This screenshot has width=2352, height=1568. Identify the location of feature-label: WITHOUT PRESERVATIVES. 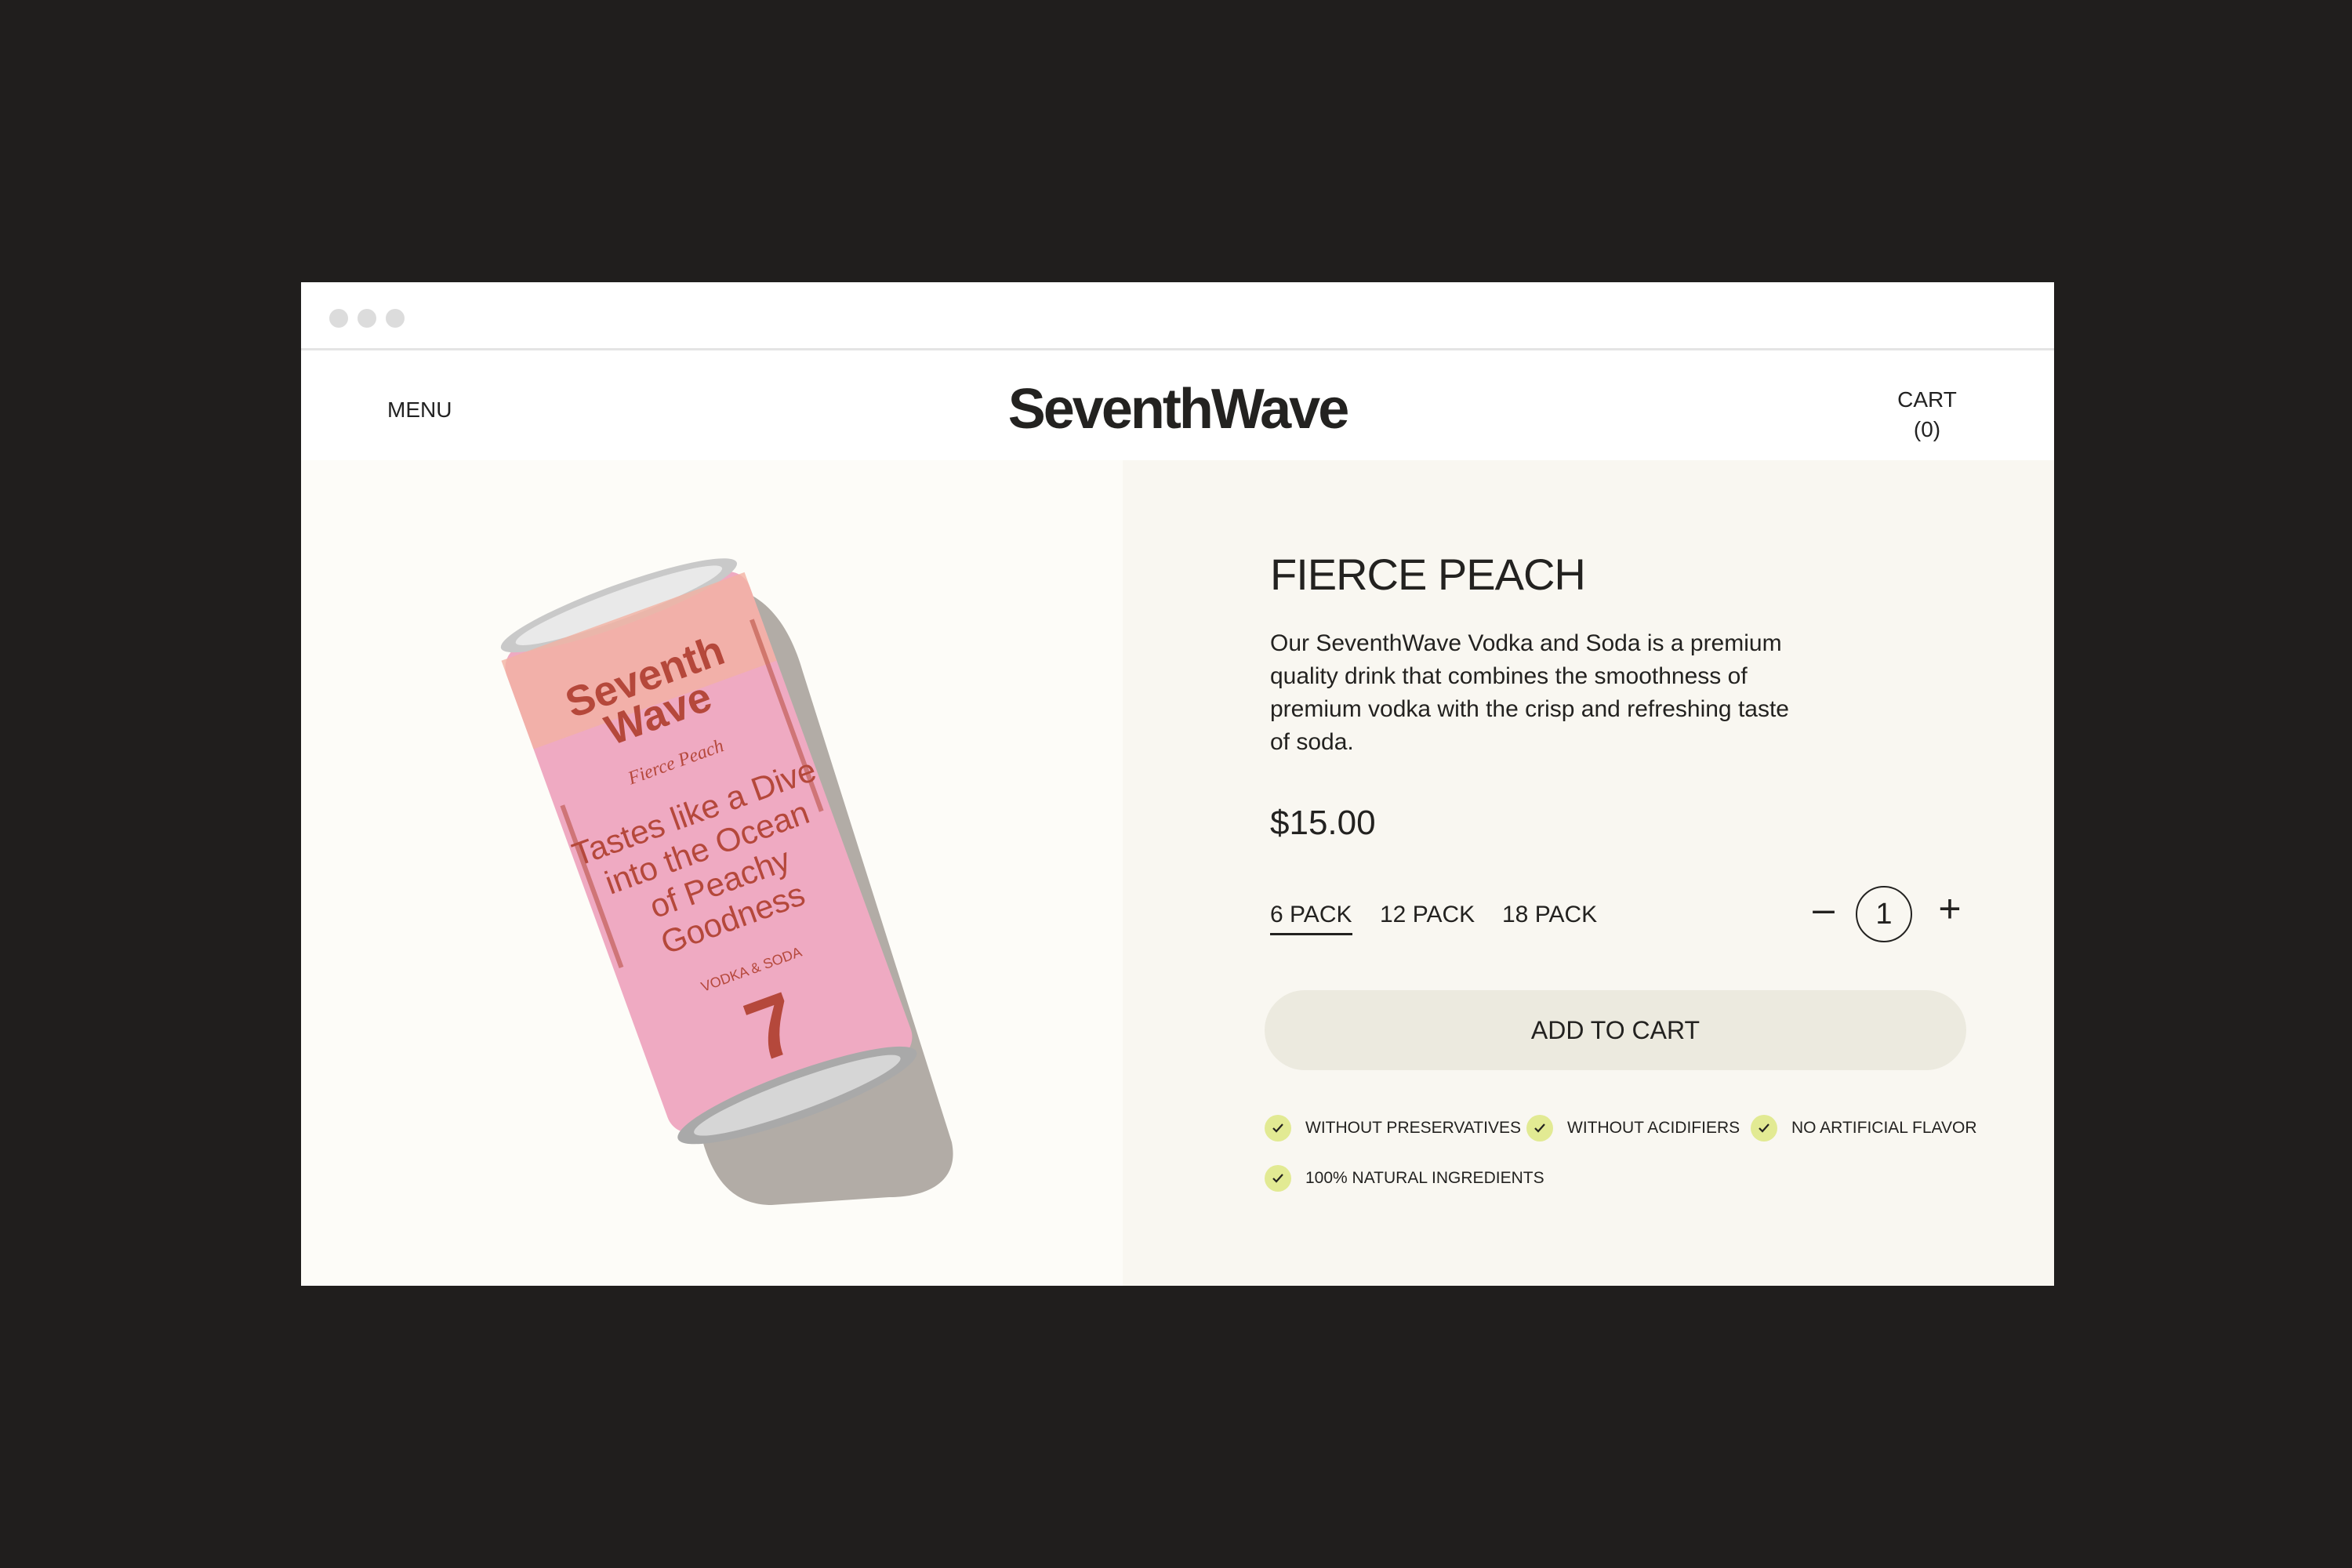
(1413, 1128).